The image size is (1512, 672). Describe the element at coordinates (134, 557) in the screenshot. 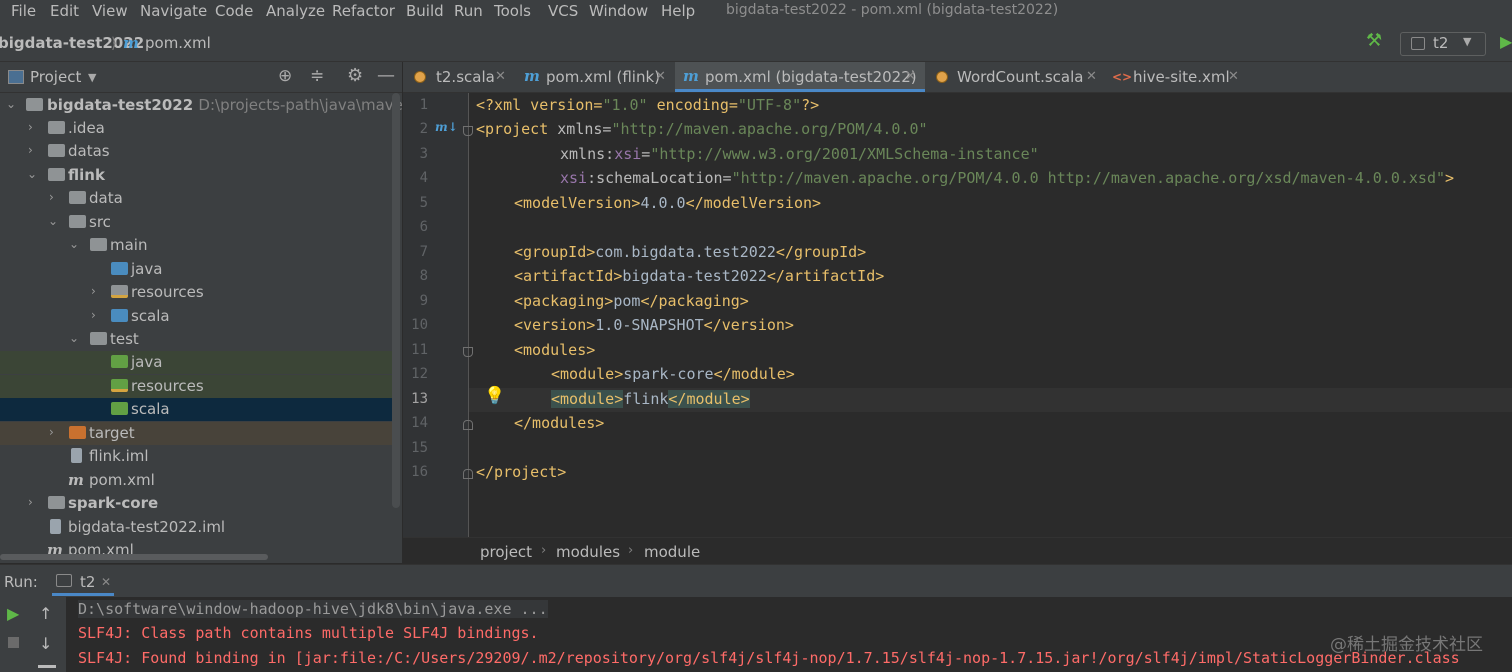

I see `tree-horizontal-scrollbar` at that location.